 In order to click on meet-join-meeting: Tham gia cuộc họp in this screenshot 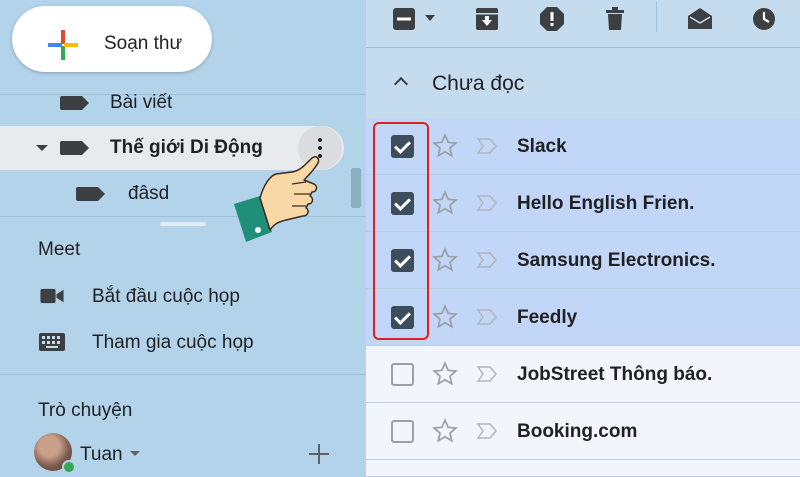, I will do `click(183, 342)`.